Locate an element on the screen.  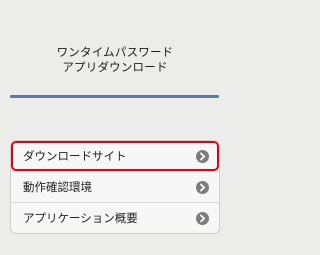
page-title-line-1: ワンタイムパスワード is located at coordinates (115, 52).